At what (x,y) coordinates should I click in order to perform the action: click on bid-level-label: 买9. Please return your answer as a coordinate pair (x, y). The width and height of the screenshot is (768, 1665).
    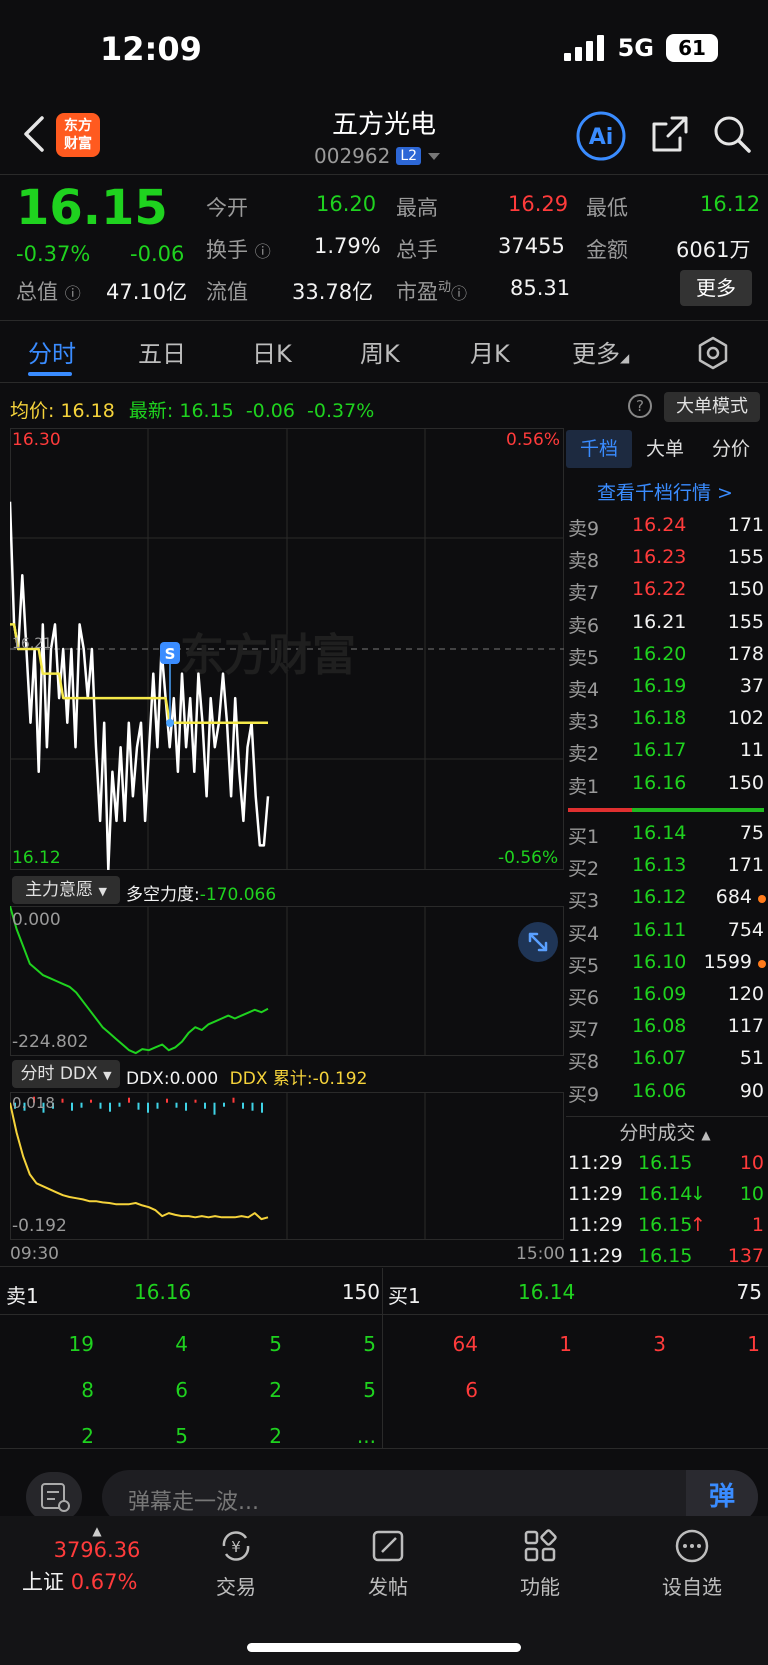
    Looking at the image, I should click on (584, 1094).